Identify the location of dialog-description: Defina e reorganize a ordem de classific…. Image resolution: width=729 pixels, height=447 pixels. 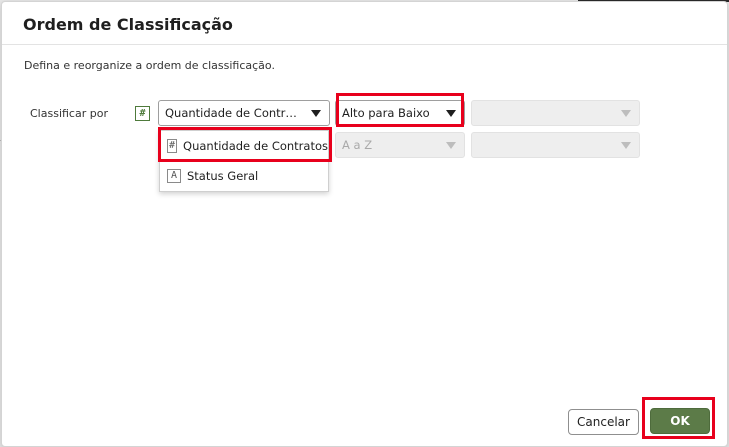
(149, 65).